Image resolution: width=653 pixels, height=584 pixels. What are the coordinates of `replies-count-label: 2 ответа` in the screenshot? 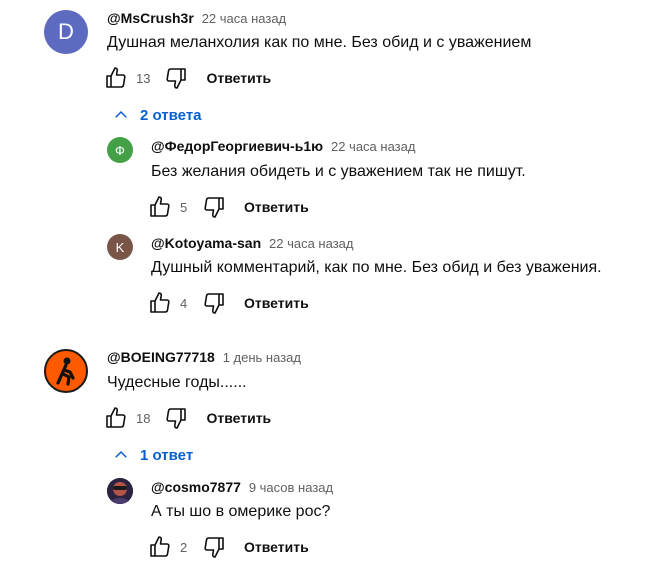 It's located at (171, 115).